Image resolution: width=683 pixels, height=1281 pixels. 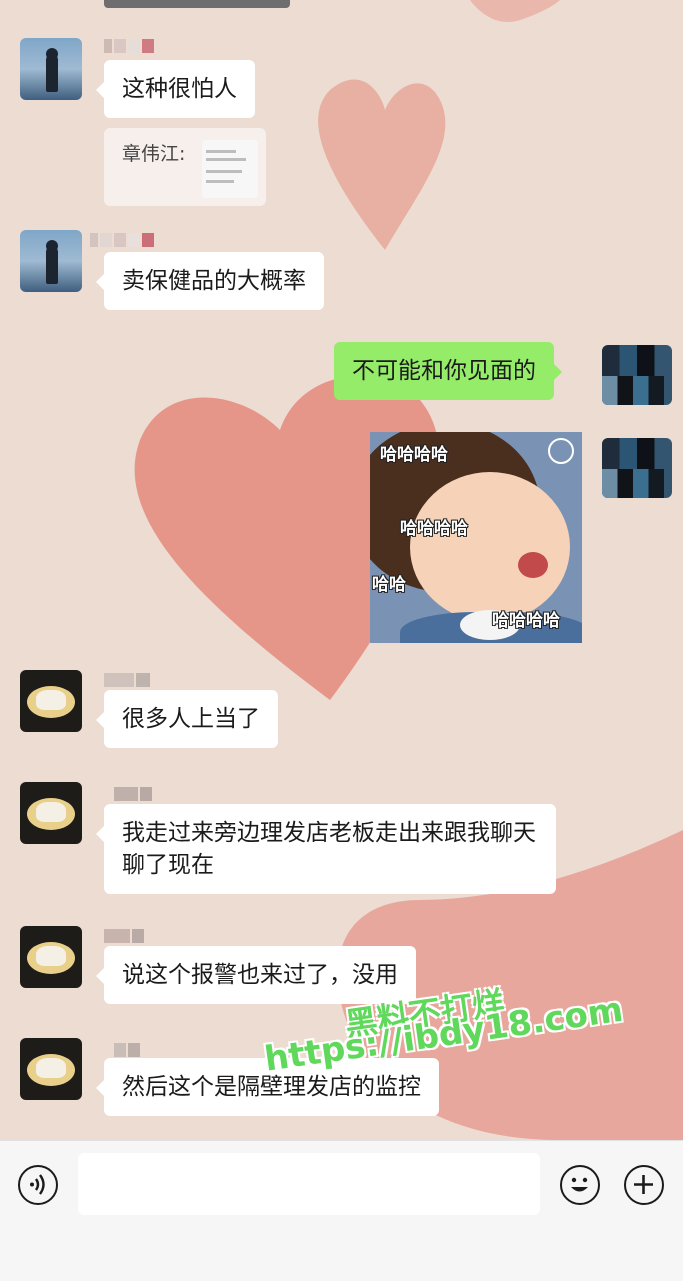 What do you see at coordinates (197, 4) in the screenshot?
I see `previous-image-edge` at bounding box center [197, 4].